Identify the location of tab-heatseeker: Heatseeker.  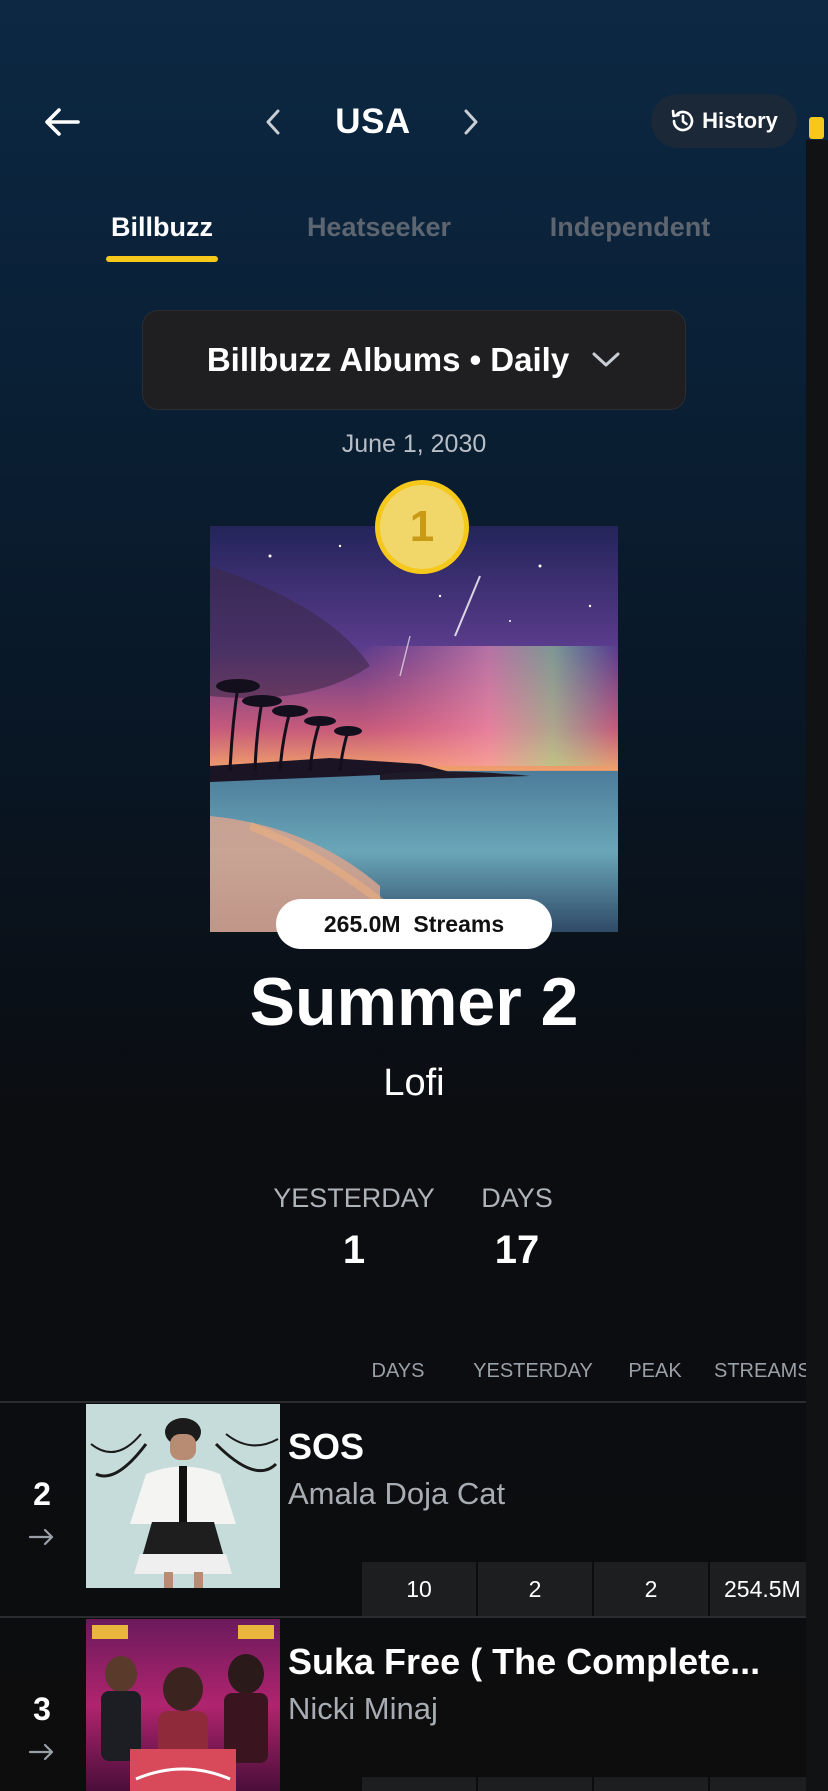
(379, 227).